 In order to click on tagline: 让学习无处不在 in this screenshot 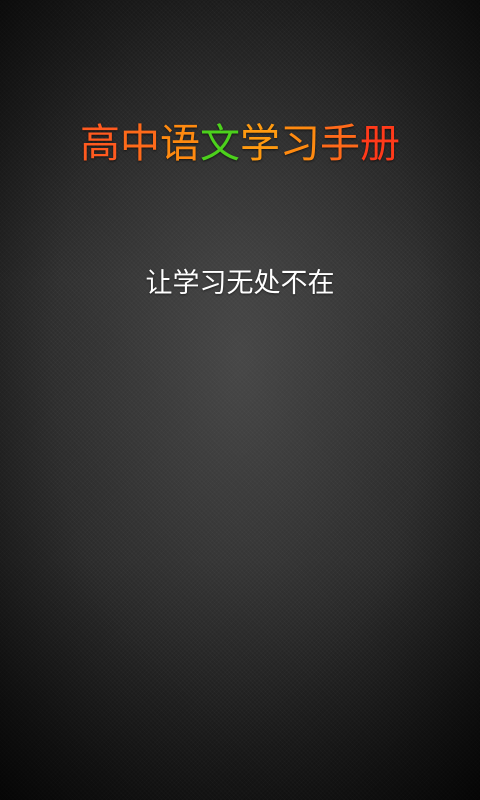, I will do `click(240, 283)`.